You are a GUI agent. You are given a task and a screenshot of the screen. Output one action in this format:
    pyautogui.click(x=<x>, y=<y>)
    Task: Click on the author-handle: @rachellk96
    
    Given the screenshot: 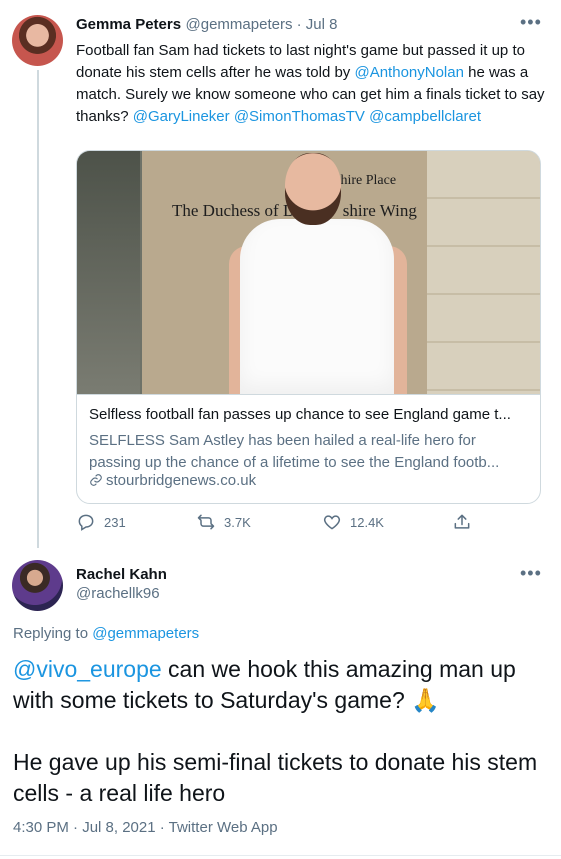 What is the action you would take?
    pyautogui.click(x=118, y=593)
    